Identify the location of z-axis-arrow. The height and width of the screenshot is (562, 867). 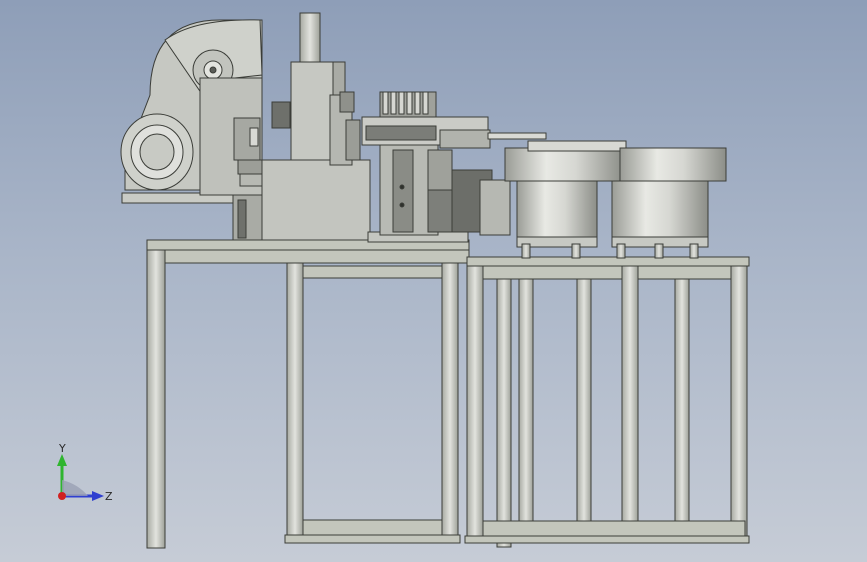
(98, 496).